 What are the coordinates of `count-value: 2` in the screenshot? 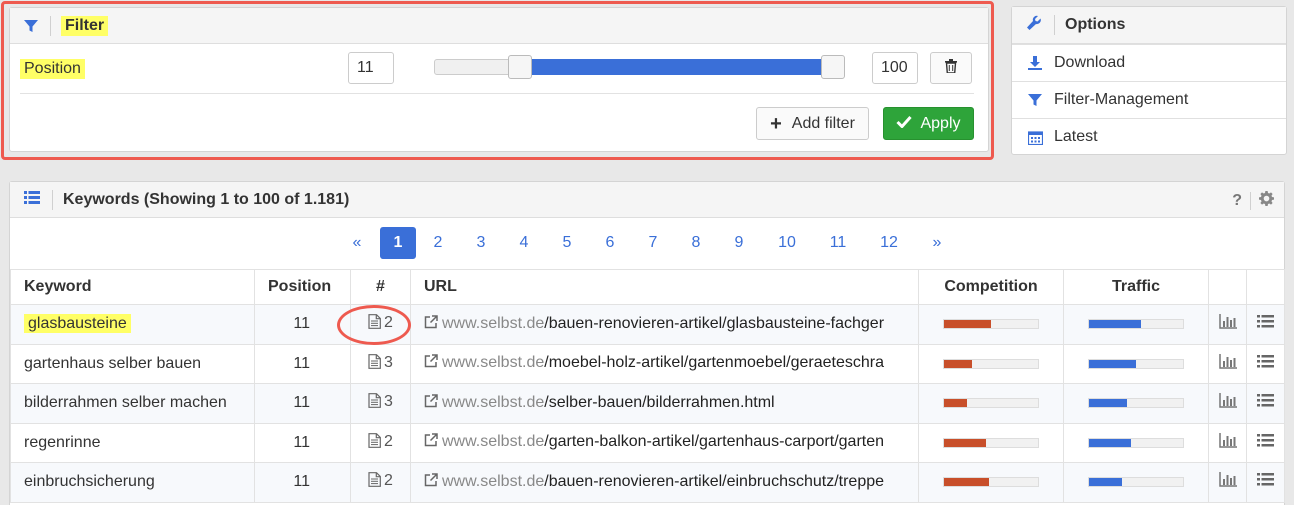 It's located at (388, 441).